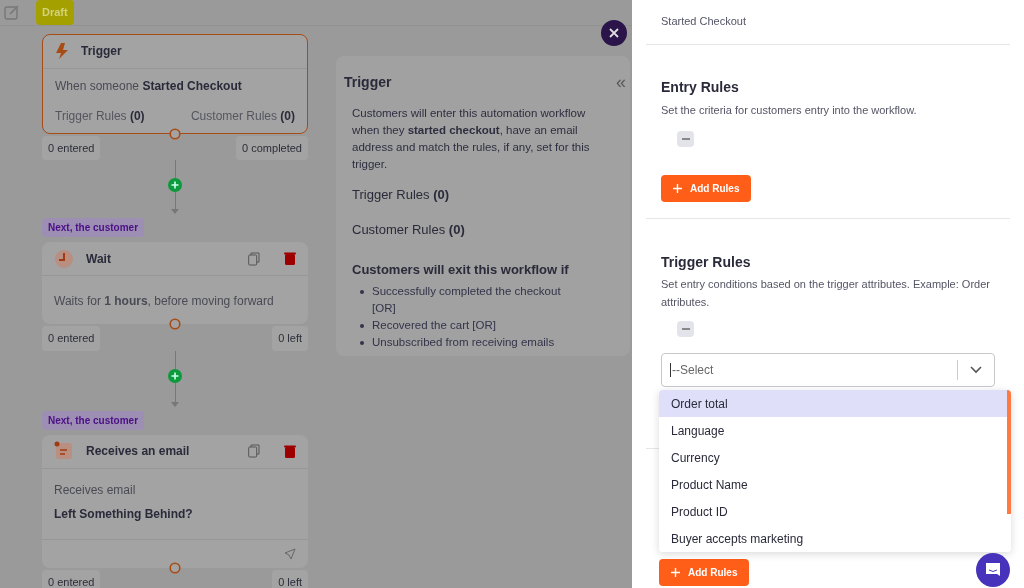 Image resolution: width=1024 pixels, height=588 pixels. What do you see at coordinates (290, 553) in the screenshot?
I see `send-icon` at bounding box center [290, 553].